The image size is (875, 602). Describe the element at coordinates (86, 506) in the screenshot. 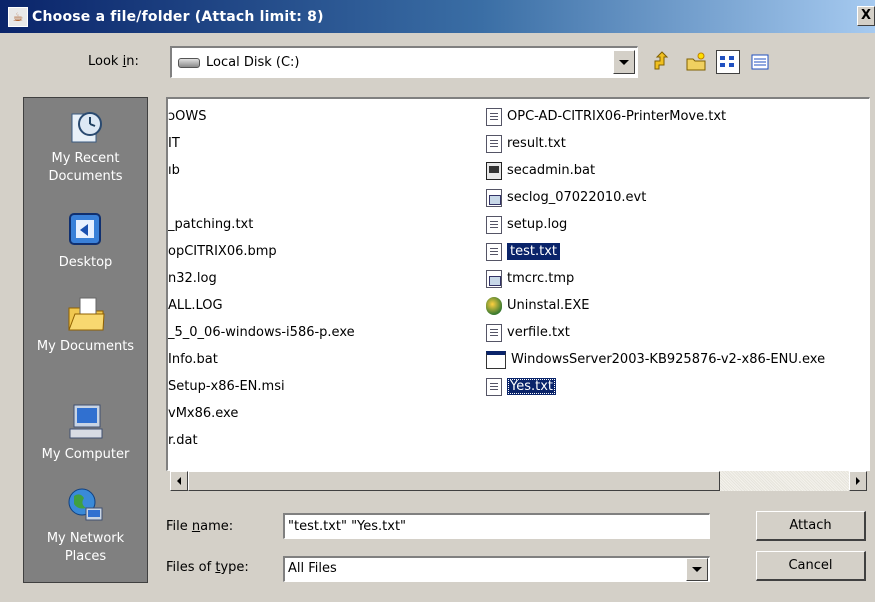

I see `network-places-icon` at that location.